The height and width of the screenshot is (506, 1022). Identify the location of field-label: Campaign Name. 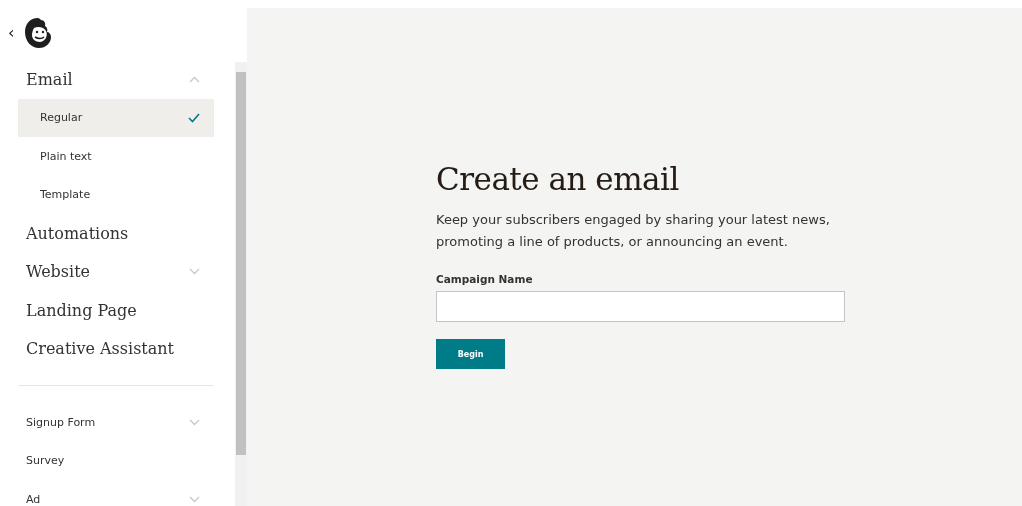
(484, 279).